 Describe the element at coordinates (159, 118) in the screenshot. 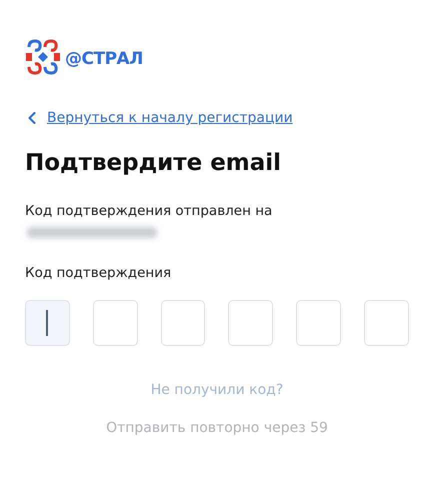

I see `back-link: Вернуться к началу регистрации` at that location.